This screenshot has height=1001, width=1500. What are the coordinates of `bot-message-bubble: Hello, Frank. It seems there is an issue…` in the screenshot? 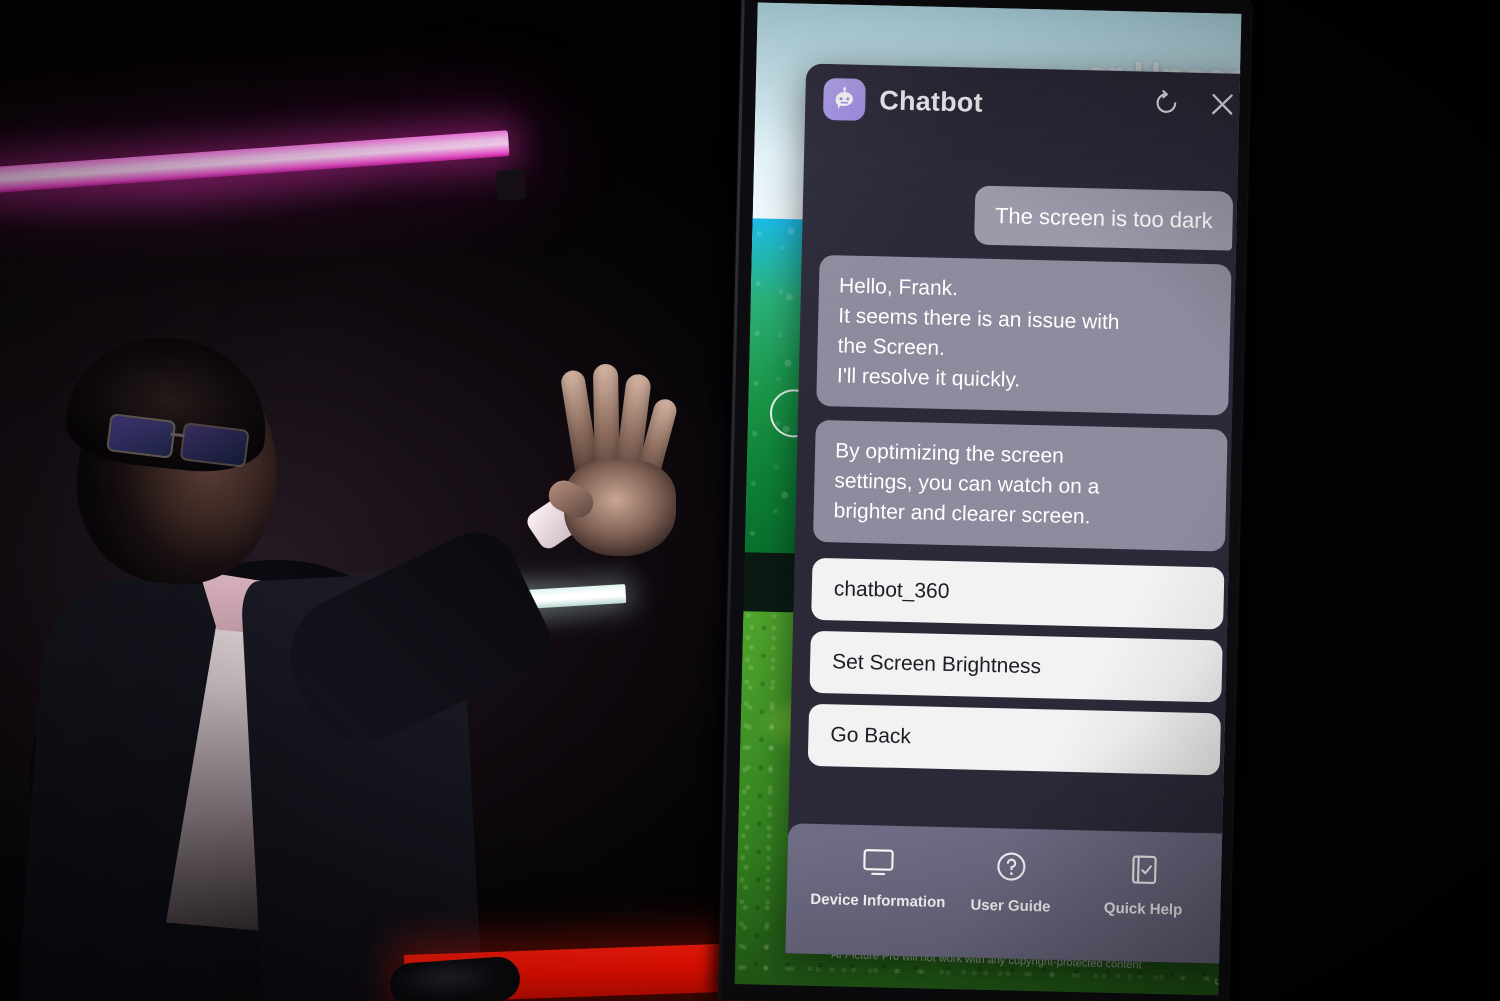 It's located at (1024, 336).